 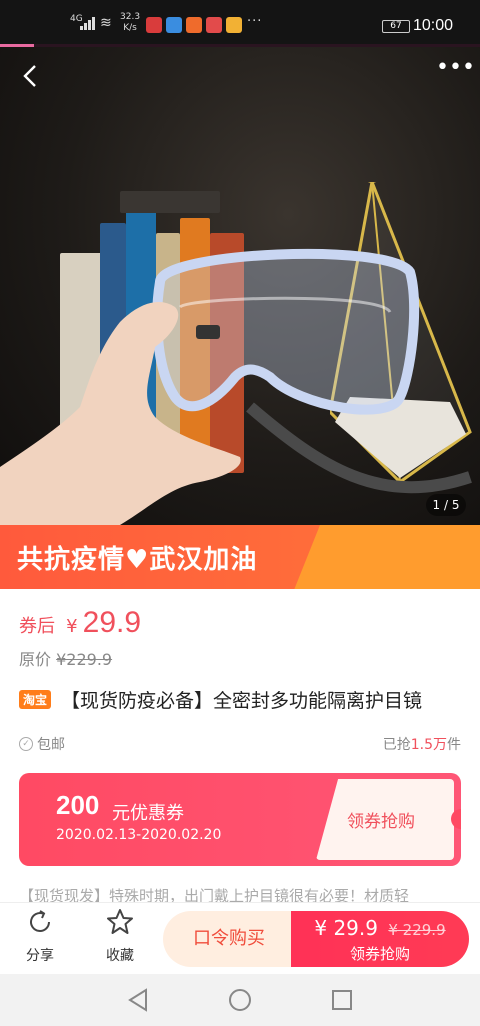 What do you see at coordinates (31, 76) in the screenshot?
I see `back-arrow-icon` at bounding box center [31, 76].